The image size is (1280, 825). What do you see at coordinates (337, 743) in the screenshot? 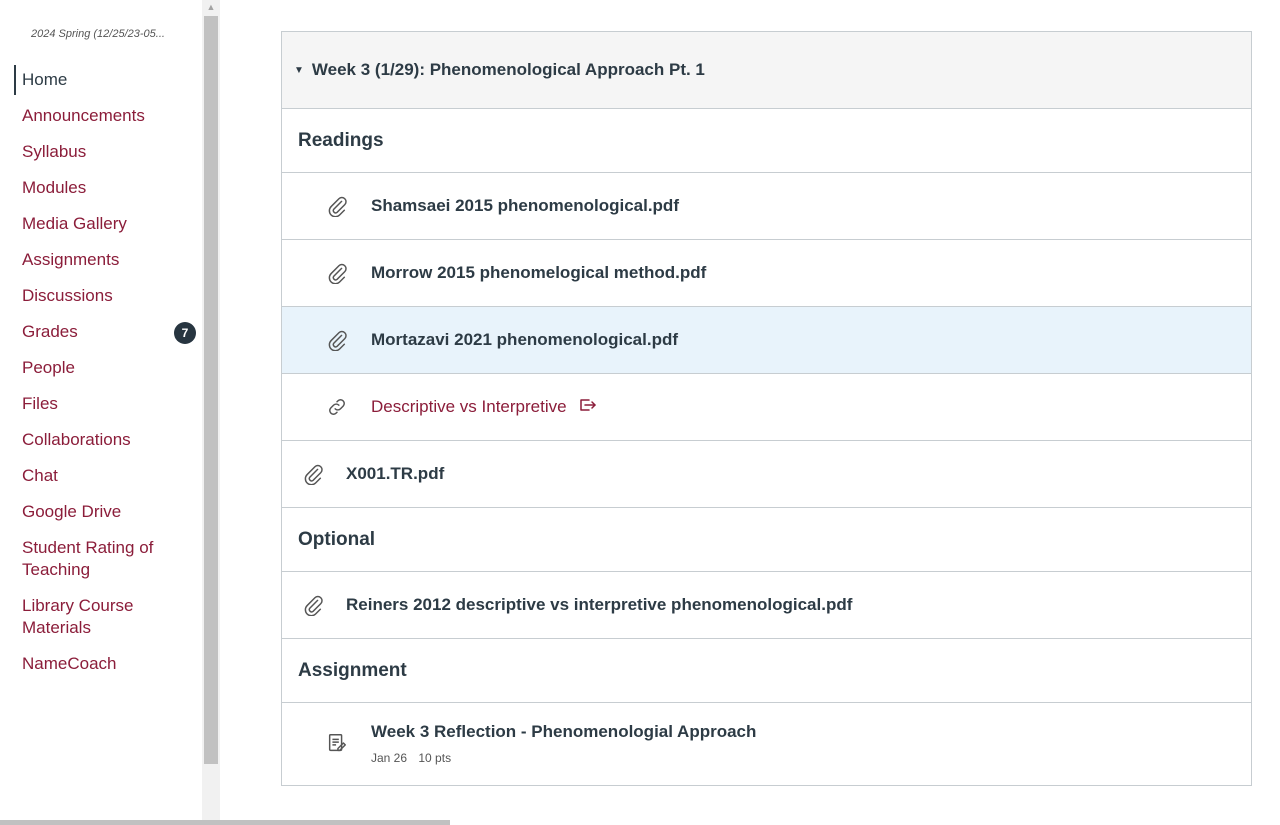
I see `assignment-icon` at bounding box center [337, 743].